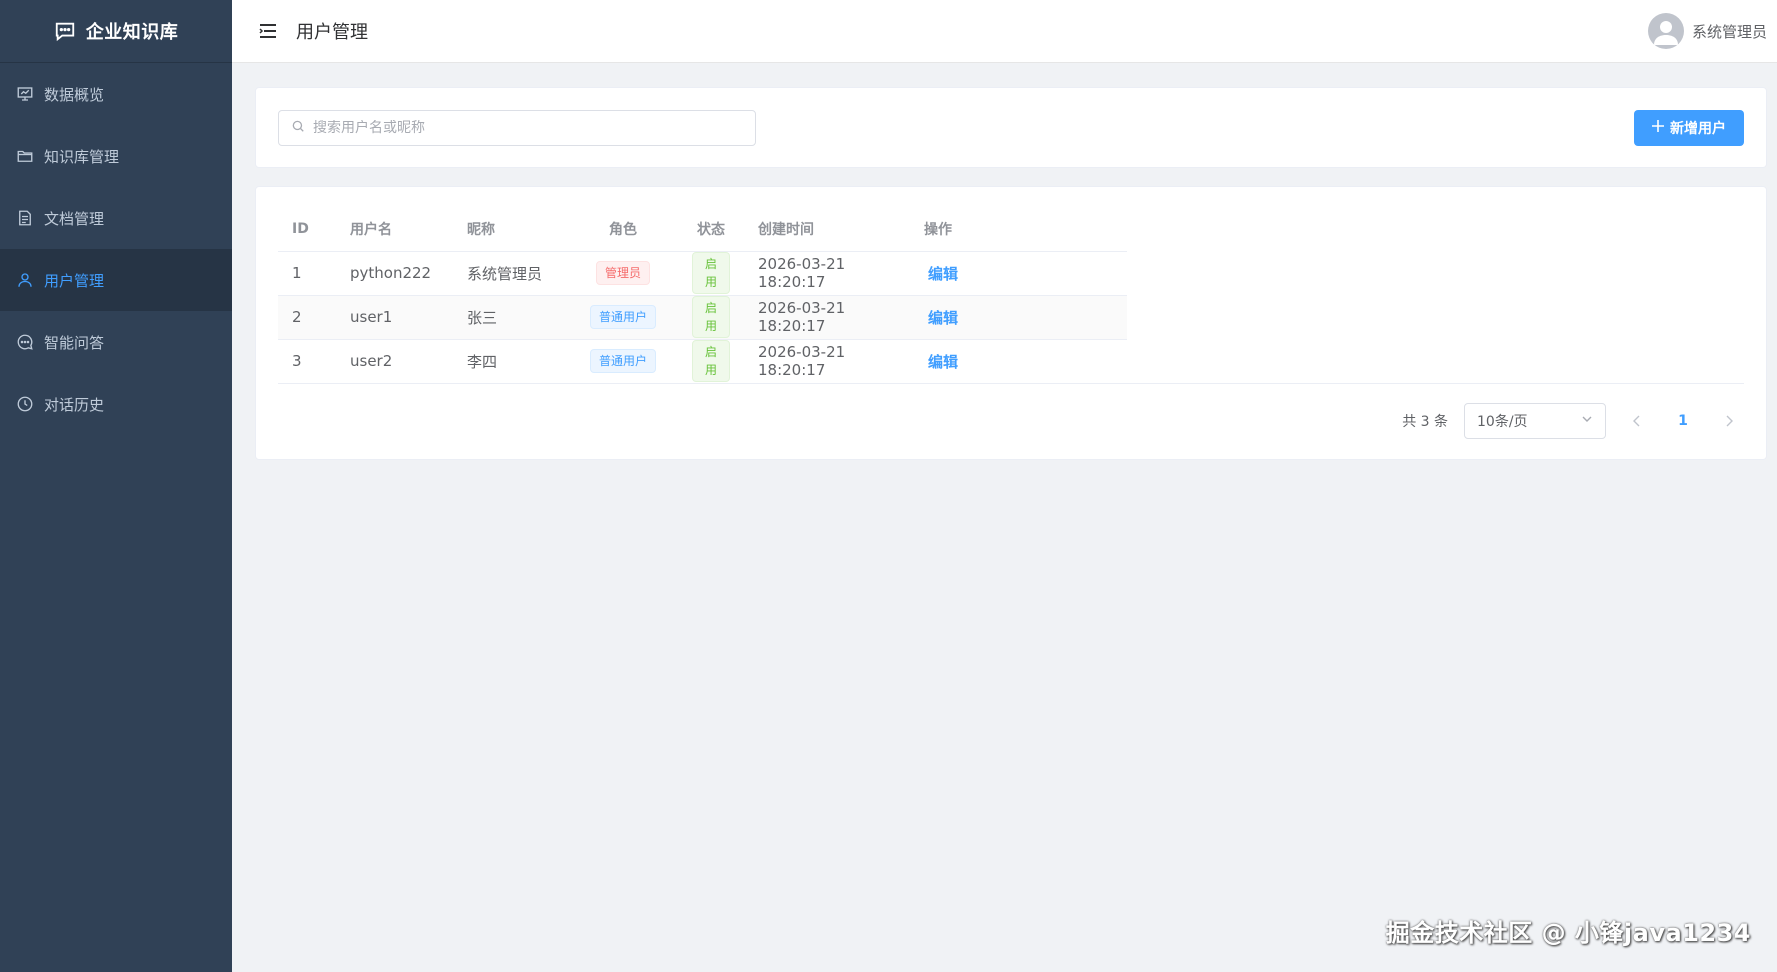 Image resolution: width=1777 pixels, height=972 pixels. Describe the element at coordinates (1568, 933) in the screenshot. I see `watermark: 掘金技术社区 @ 小锋java1234` at that location.